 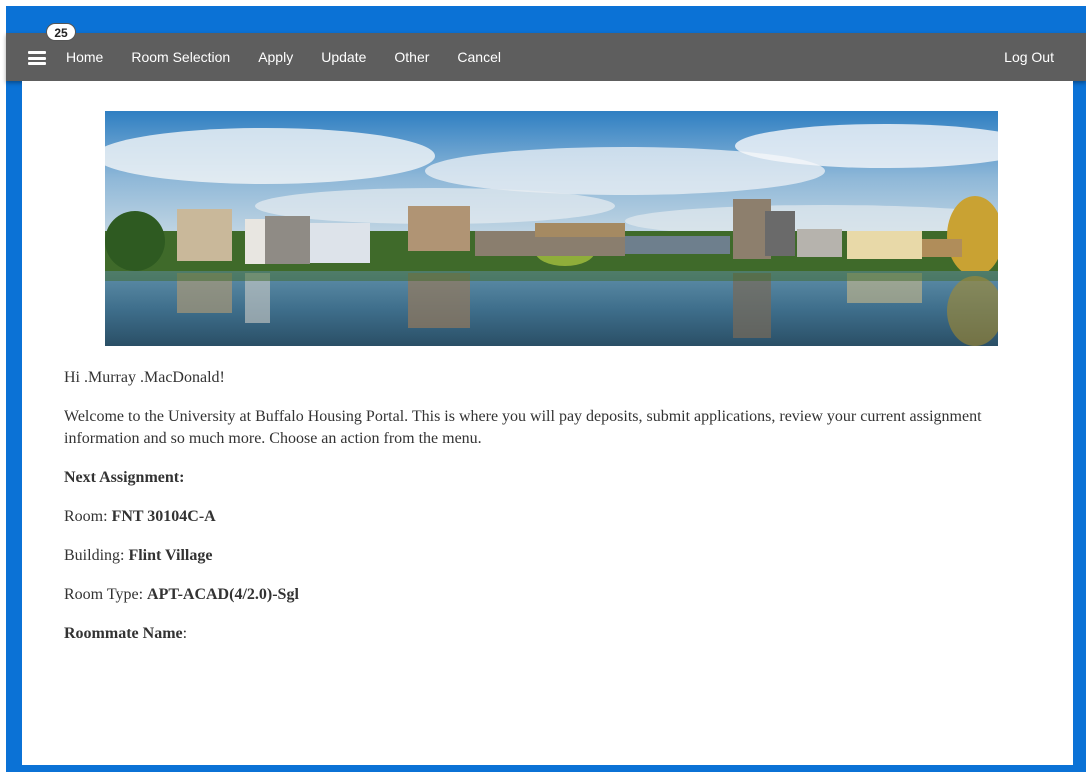 I want to click on nav-item-other: Other, so click(x=411, y=57).